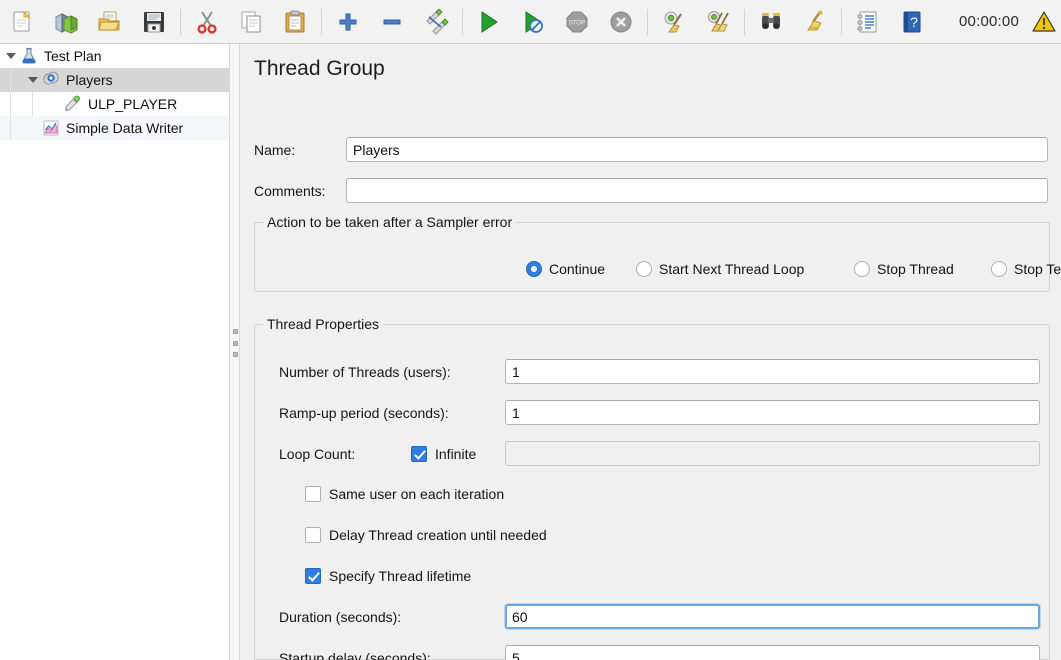  I want to click on same-user-box, so click(313, 494).